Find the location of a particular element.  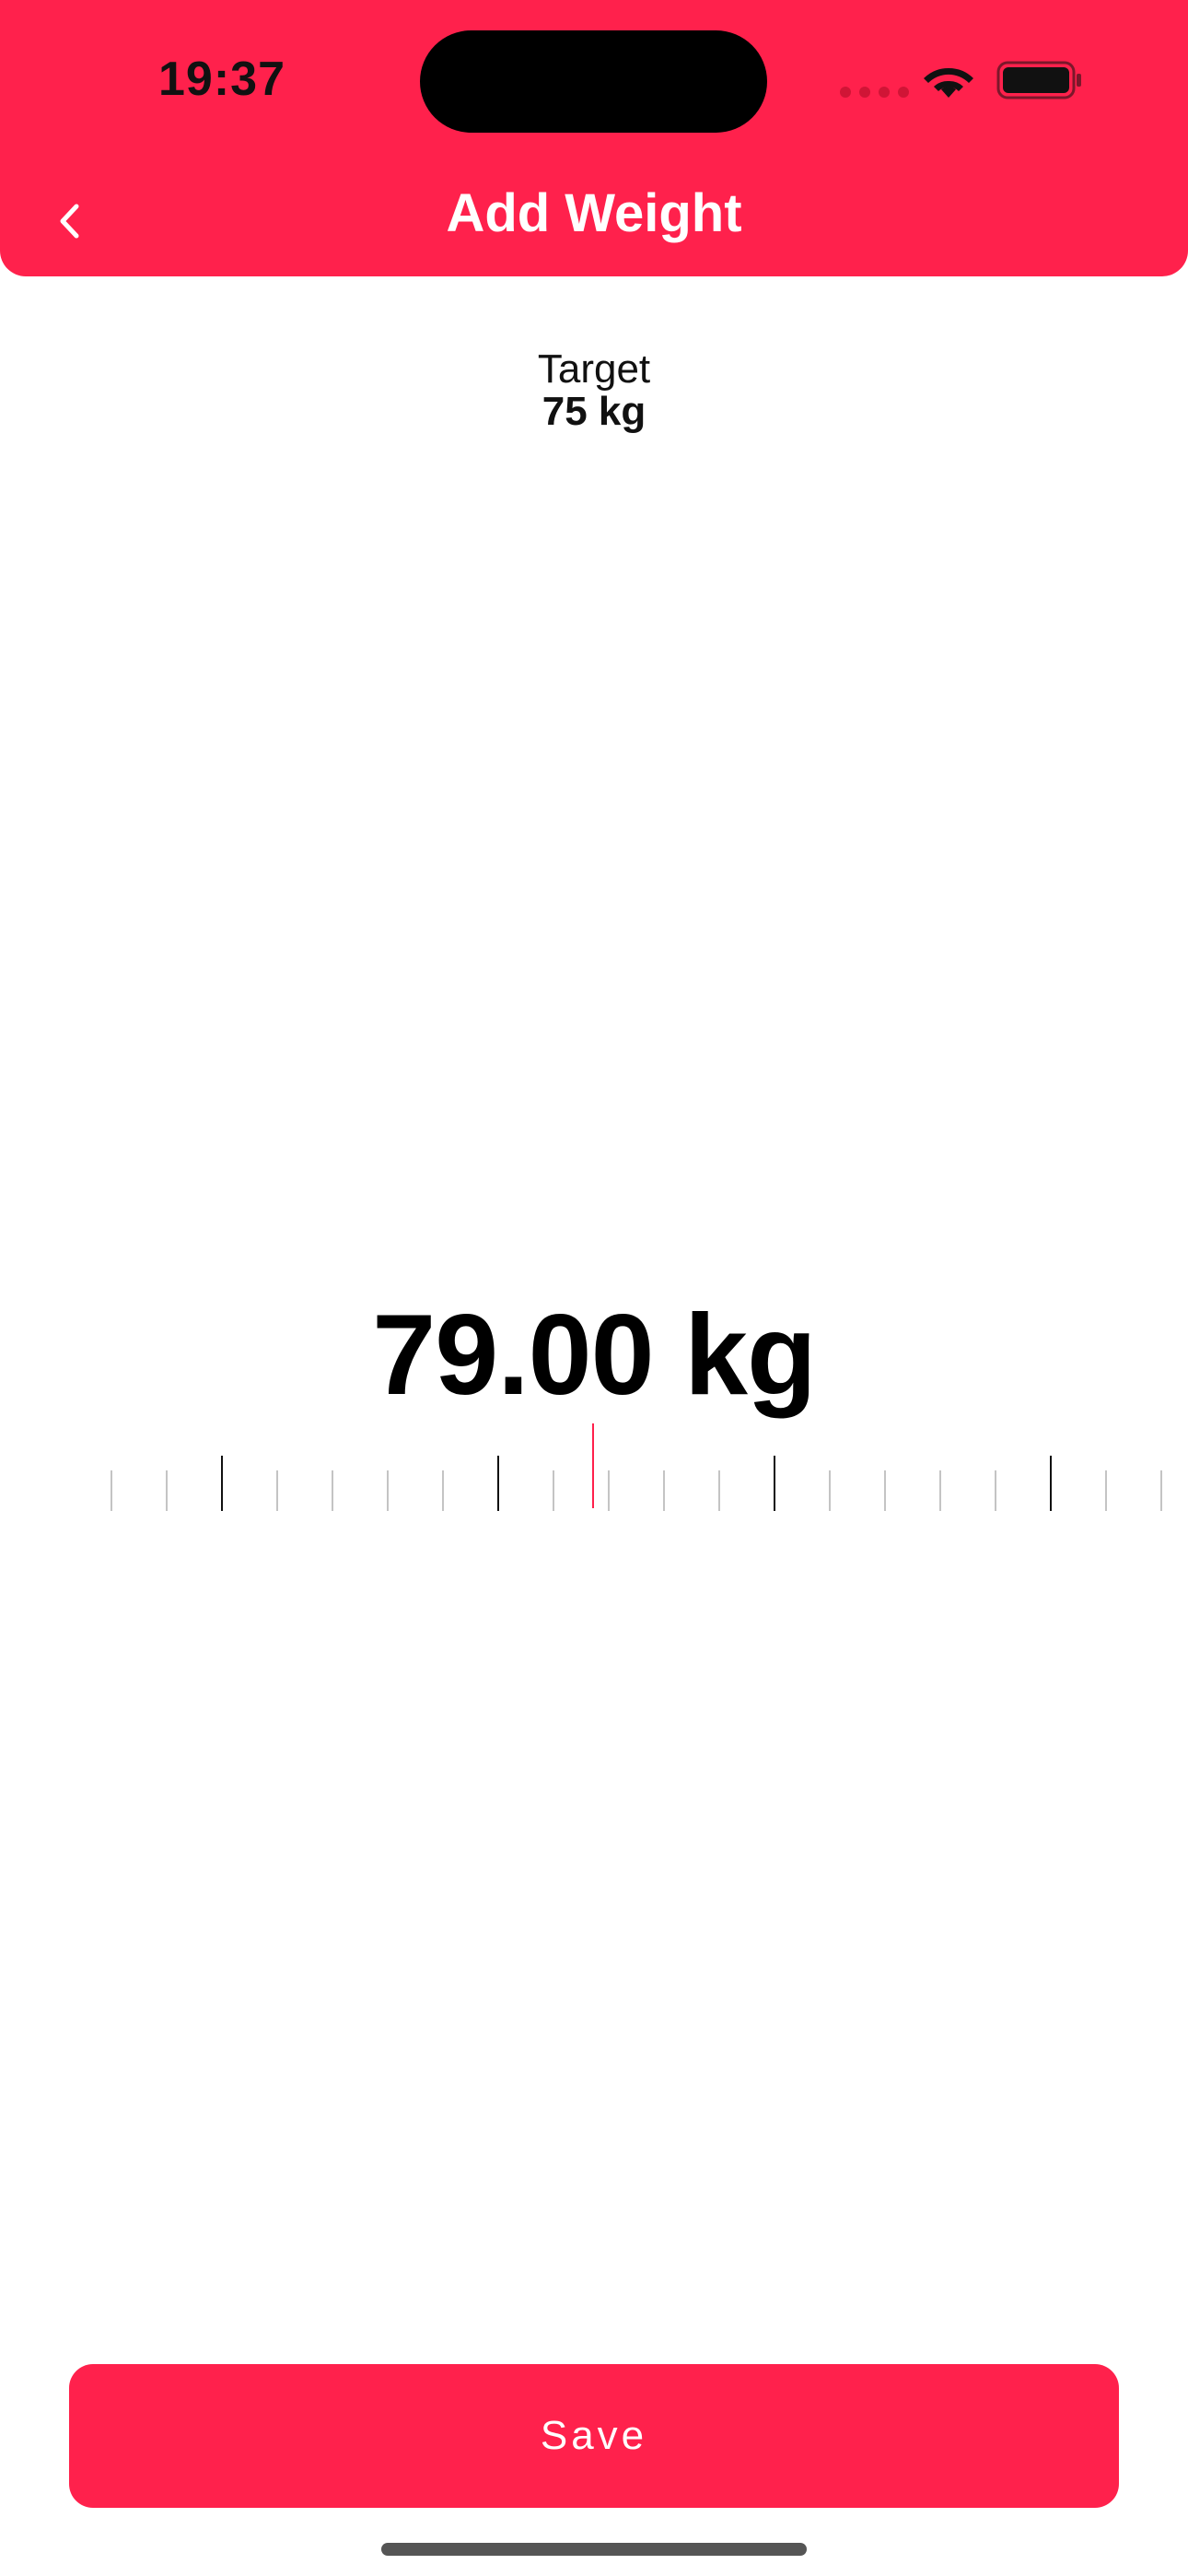

header: 19:37 Add Weight is located at coordinates (594, 138).